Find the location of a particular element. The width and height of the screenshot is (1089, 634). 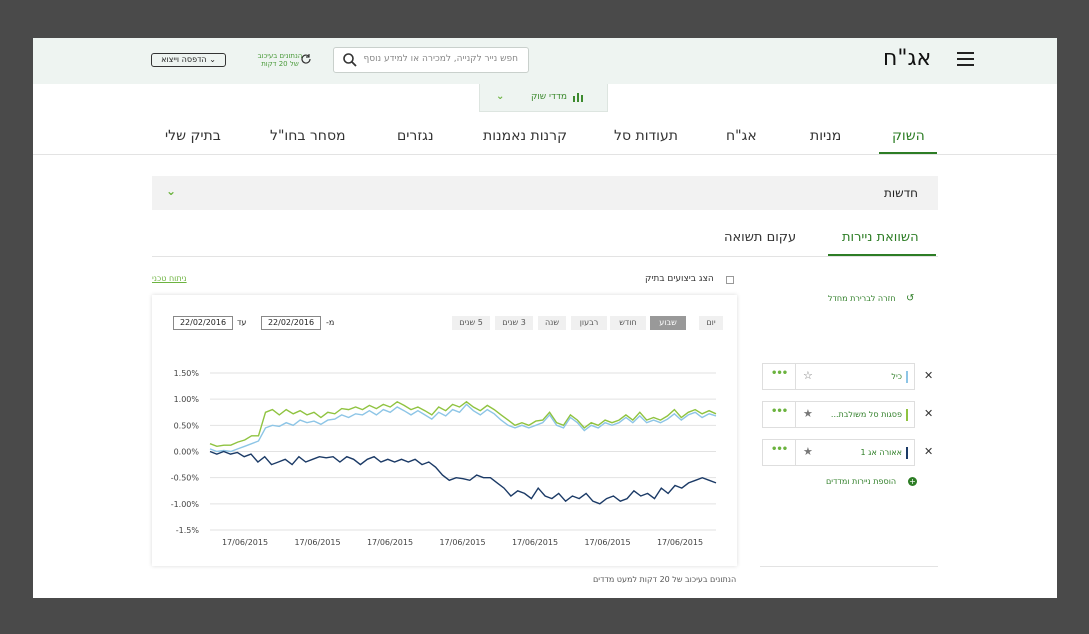

site-logo: אג"ח is located at coordinates (907, 58).